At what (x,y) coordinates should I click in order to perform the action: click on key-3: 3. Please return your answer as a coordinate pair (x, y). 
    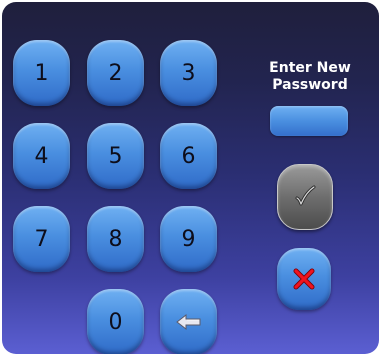
    Looking at the image, I should click on (188, 73).